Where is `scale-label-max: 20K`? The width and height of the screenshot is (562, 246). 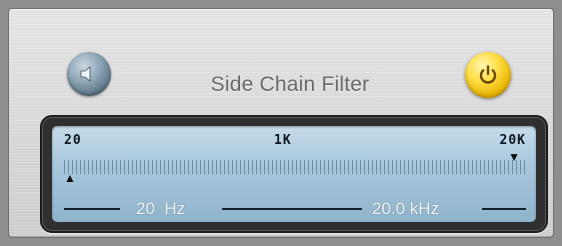 scale-label-max: 20K is located at coordinates (512, 140).